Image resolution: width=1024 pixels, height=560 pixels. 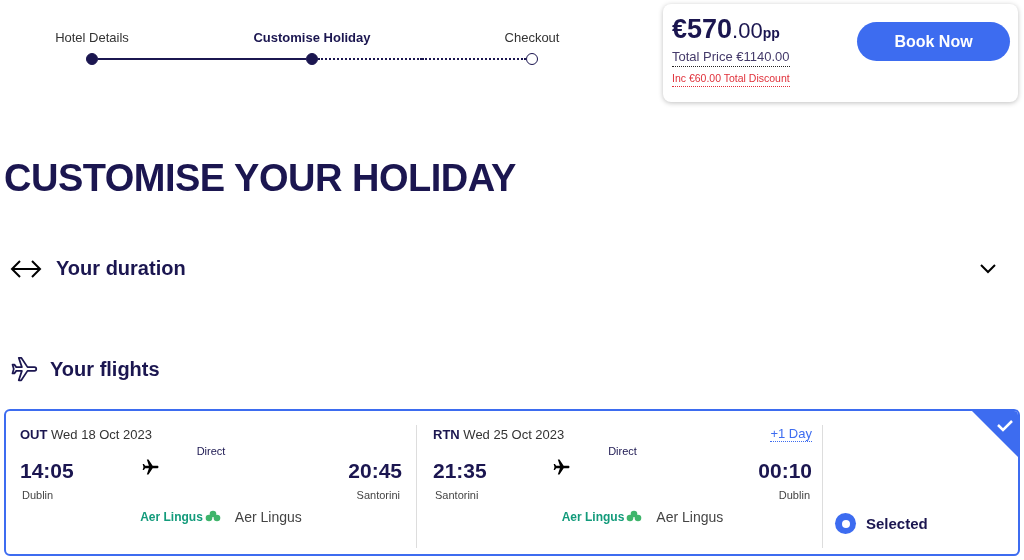 I want to click on plane-outline-icon, so click(x=25, y=369).